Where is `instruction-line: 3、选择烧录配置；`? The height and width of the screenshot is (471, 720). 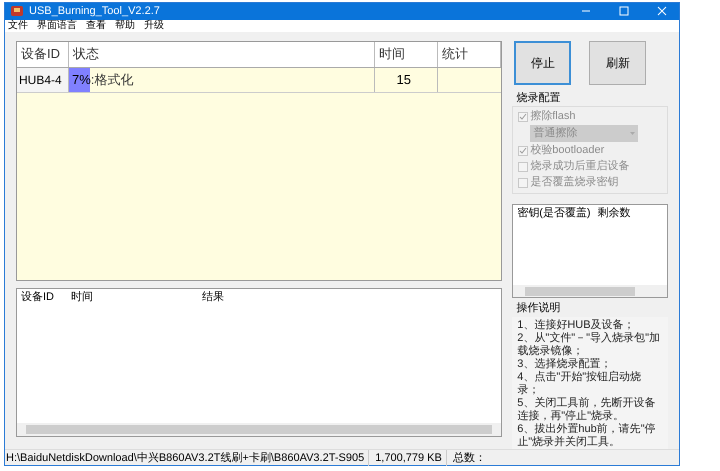 instruction-line: 3、选择烧录配置； is located at coordinates (564, 364).